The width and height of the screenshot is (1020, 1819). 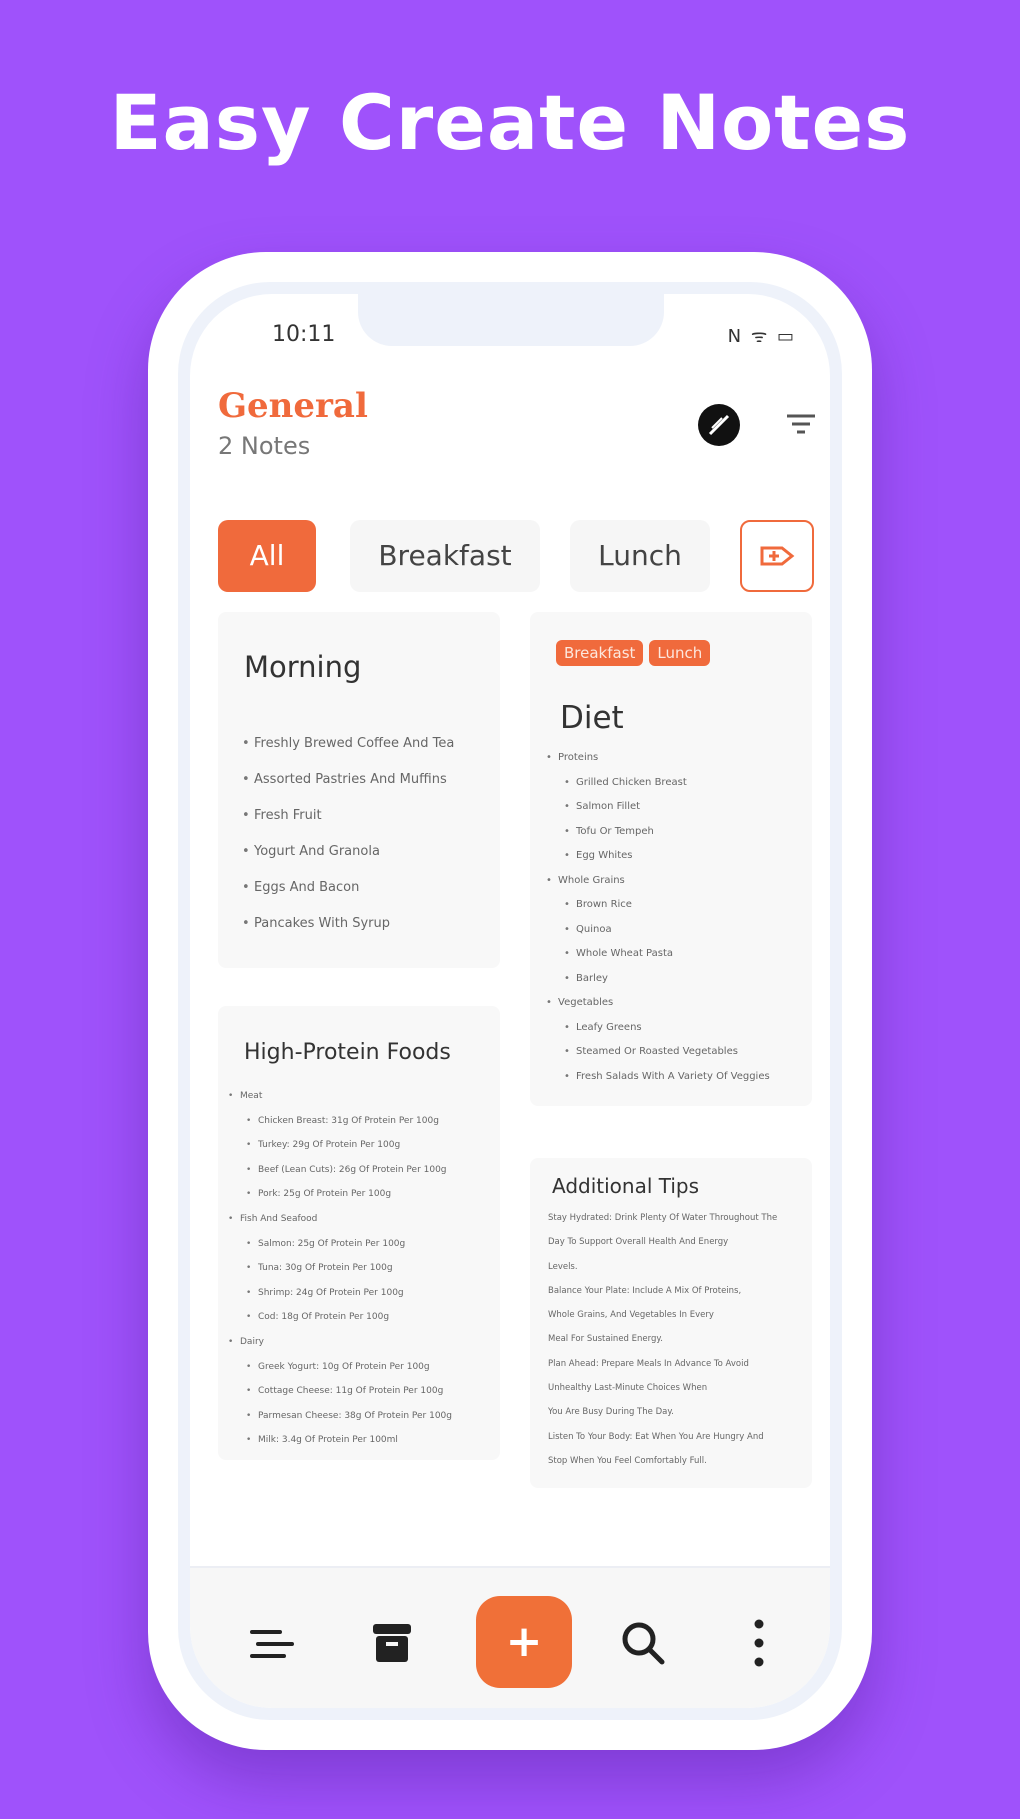 I want to click on list-item: Egg Whites, so click(x=667, y=856).